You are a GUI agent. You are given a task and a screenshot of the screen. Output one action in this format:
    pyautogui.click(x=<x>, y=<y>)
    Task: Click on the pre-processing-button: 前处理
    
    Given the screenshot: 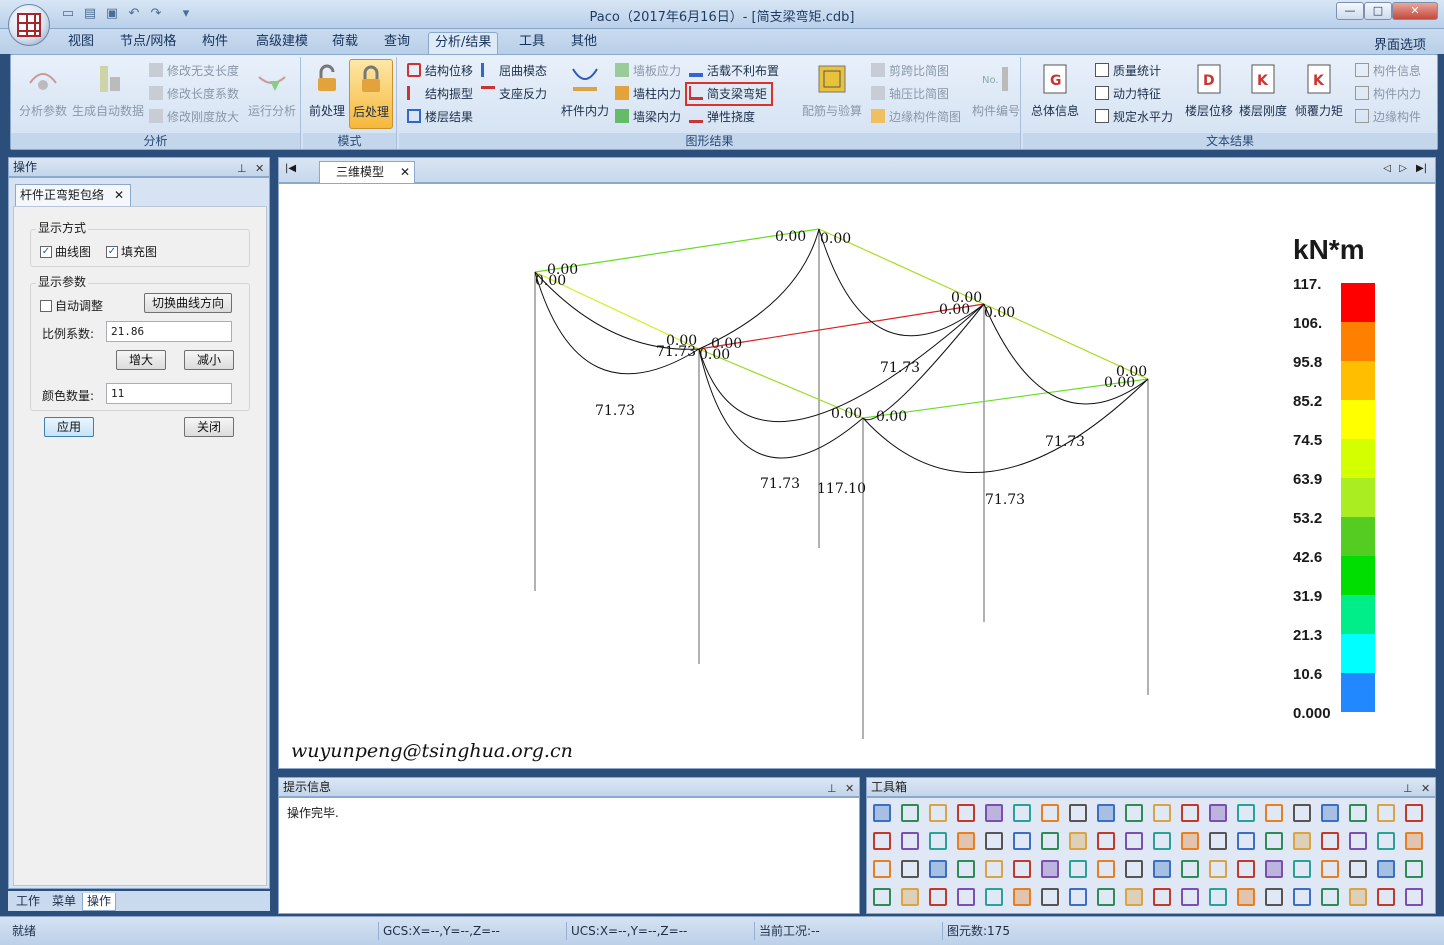 What is the action you would take?
    pyautogui.click(x=327, y=89)
    